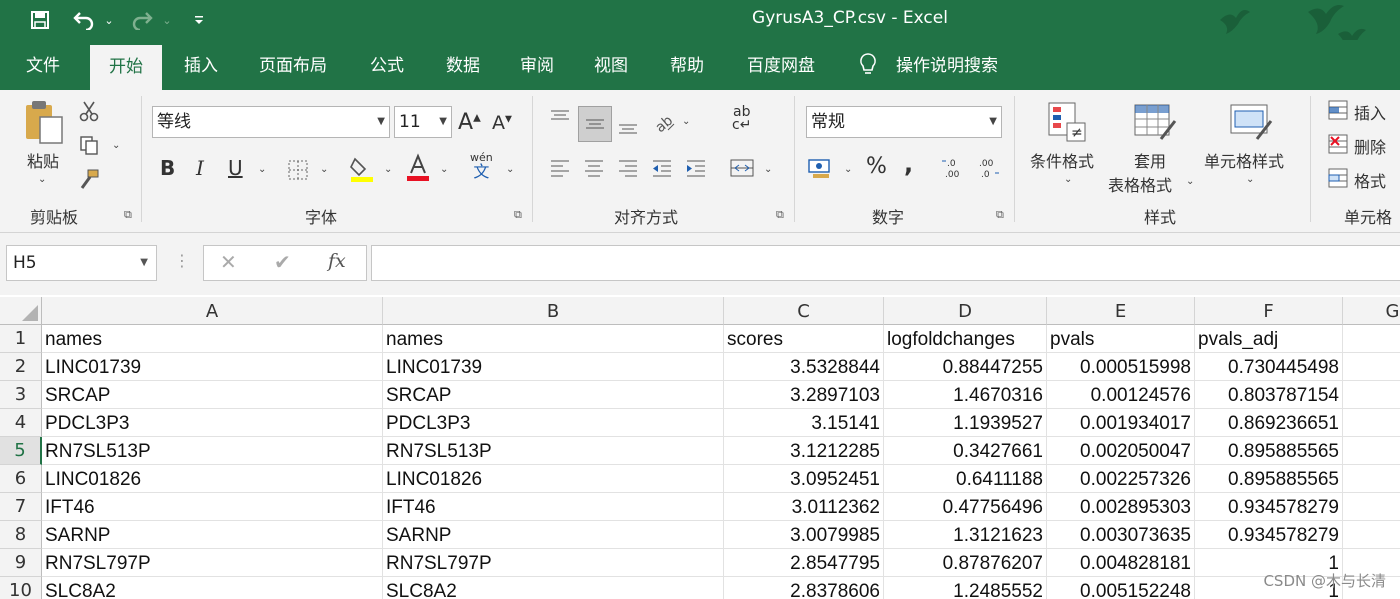 The height and width of the screenshot is (599, 1400). What do you see at coordinates (142, 20) in the screenshot?
I see `redo-icon` at bounding box center [142, 20].